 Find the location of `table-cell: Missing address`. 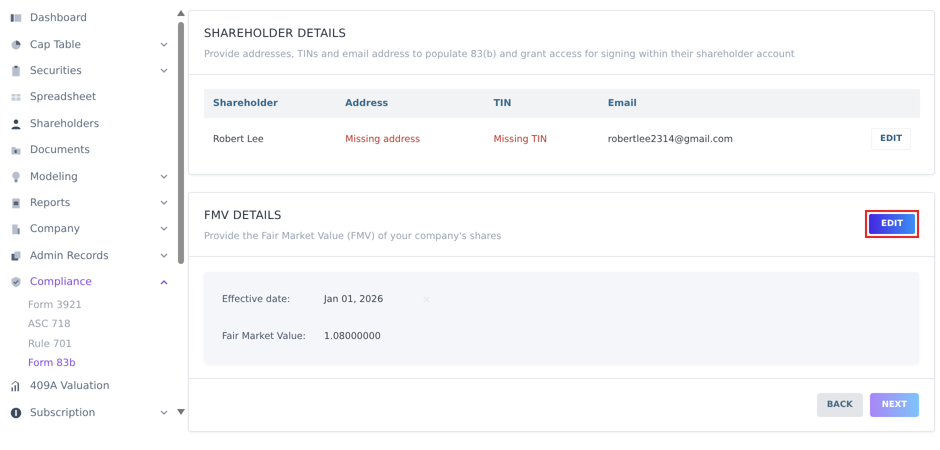

table-cell: Missing address is located at coordinates (410, 139).